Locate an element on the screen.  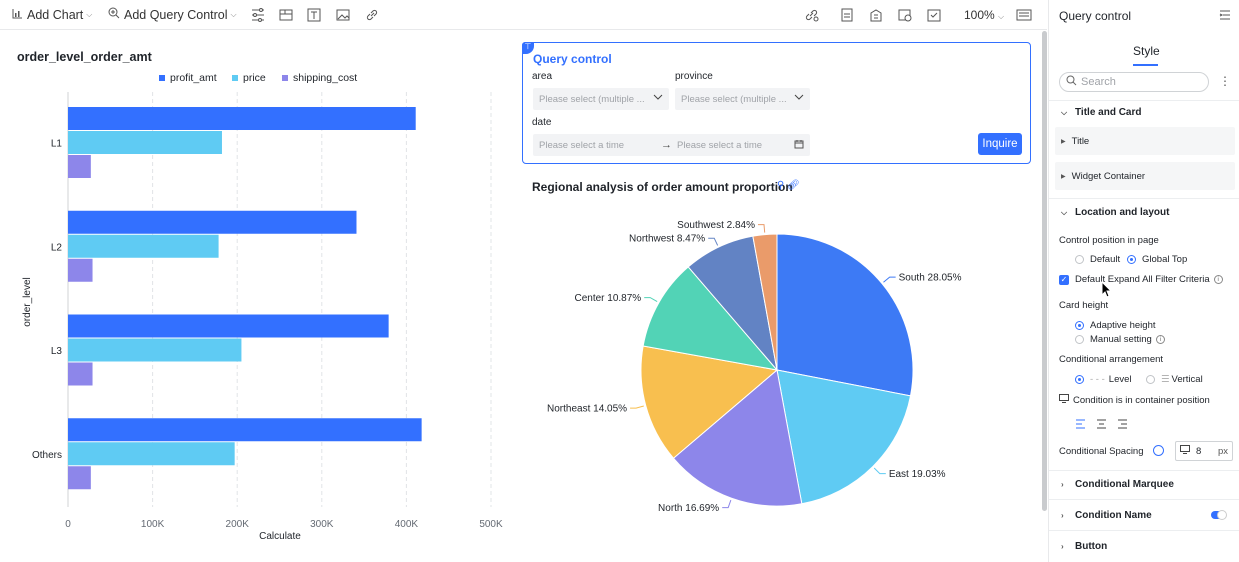
radio-global-top: Global Top is located at coordinates (1157, 259).